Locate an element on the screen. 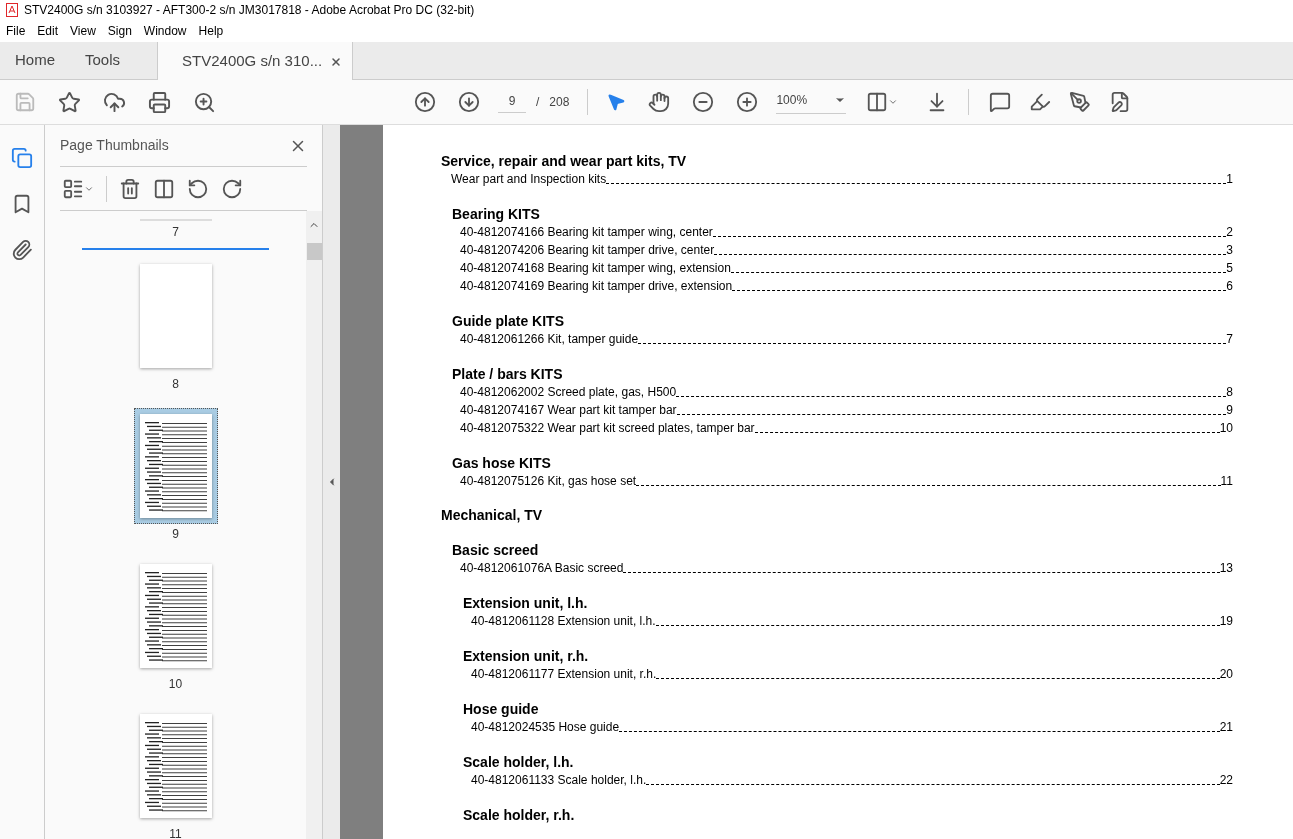 Image resolution: width=1293 pixels, height=839 pixels. toc-entry: 40-4812074168 Bearing kit tamper wing, extension is located at coordinates (595, 268).